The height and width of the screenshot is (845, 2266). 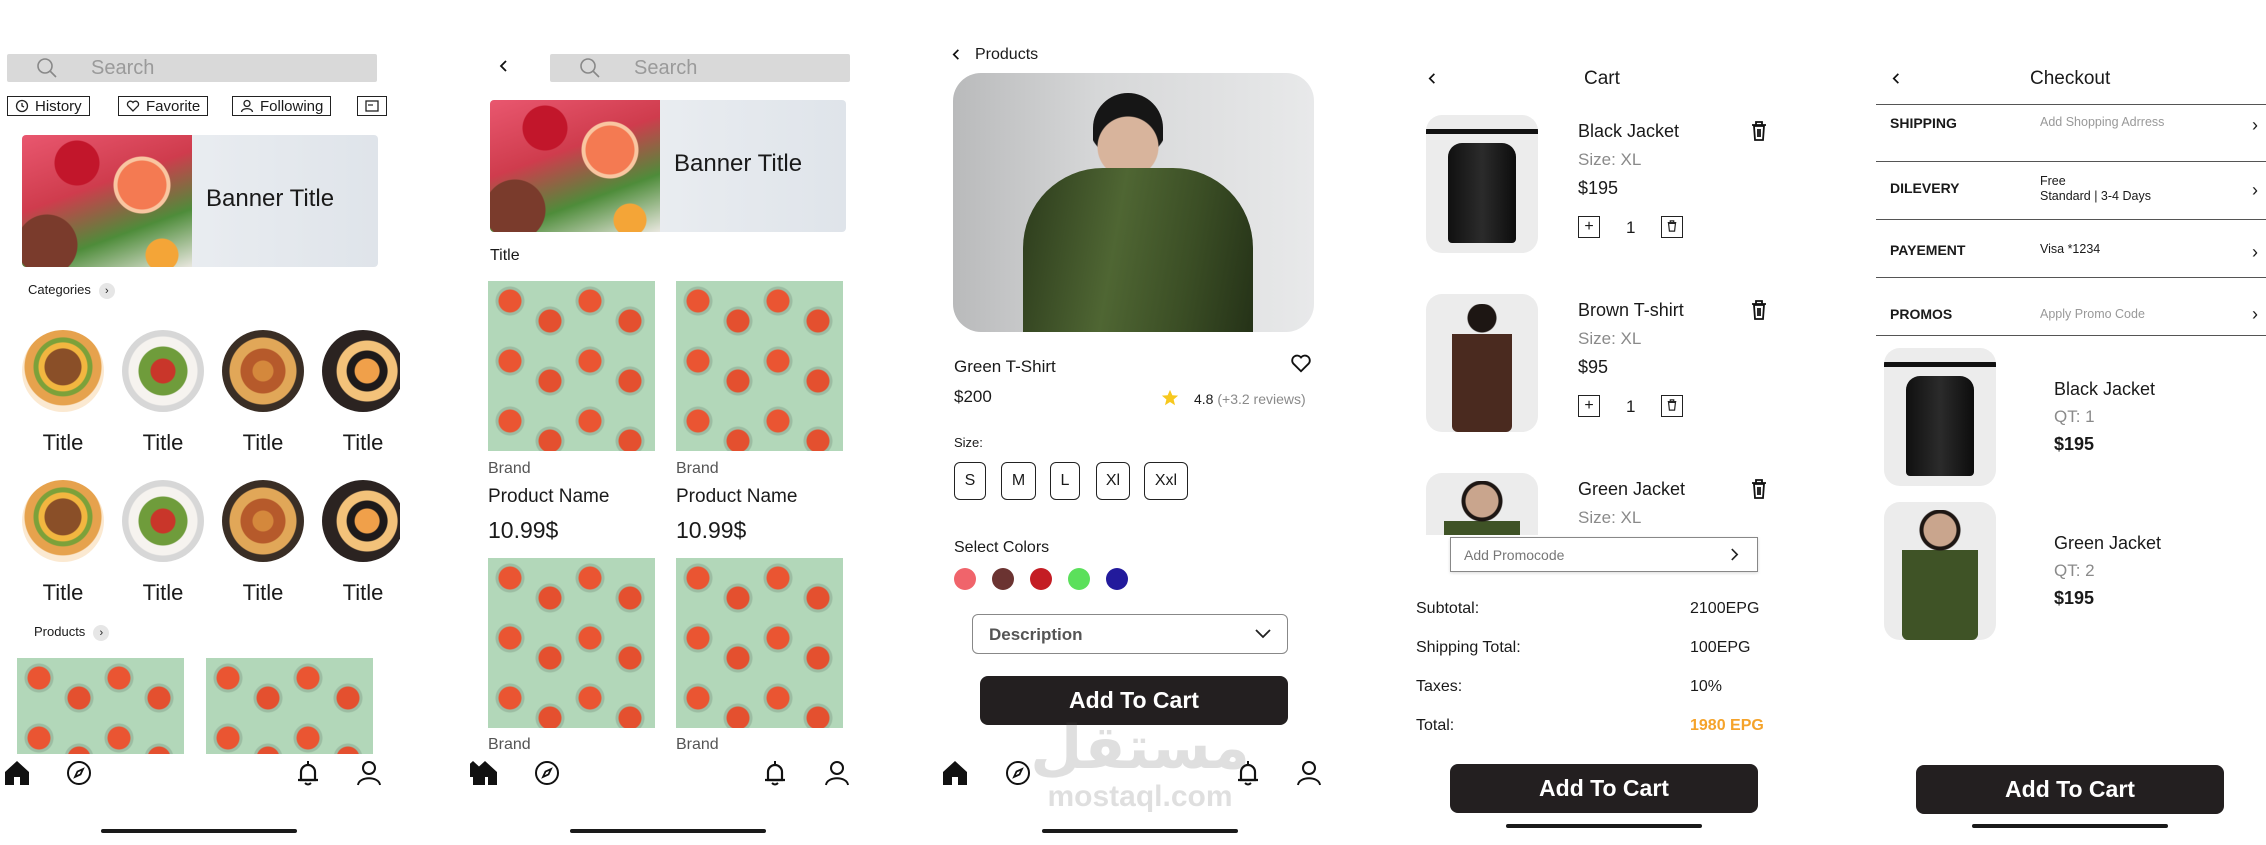 I want to click on description-dropdown: Description, so click(x=1130, y=634).